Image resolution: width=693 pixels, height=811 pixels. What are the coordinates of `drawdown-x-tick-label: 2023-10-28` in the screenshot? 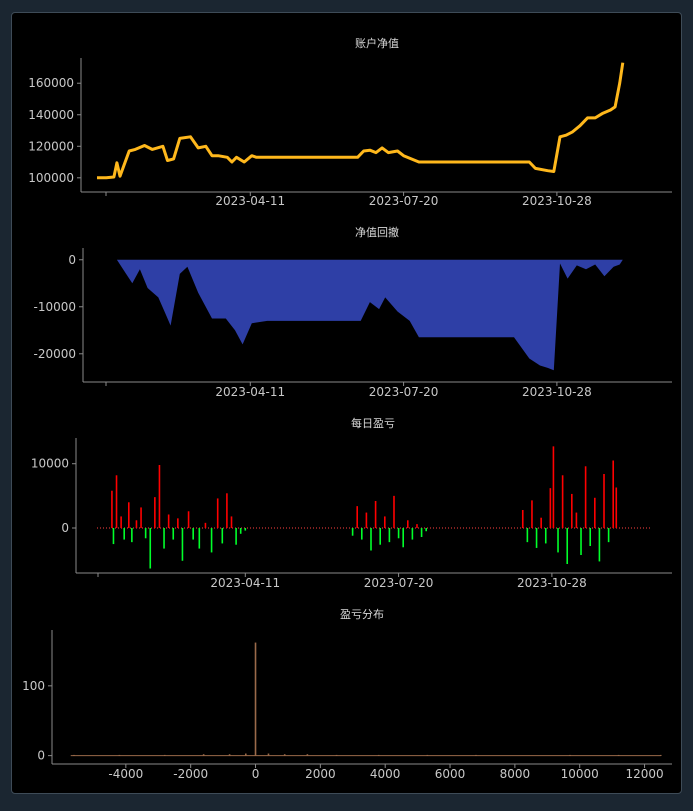 It's located at (557, 392).